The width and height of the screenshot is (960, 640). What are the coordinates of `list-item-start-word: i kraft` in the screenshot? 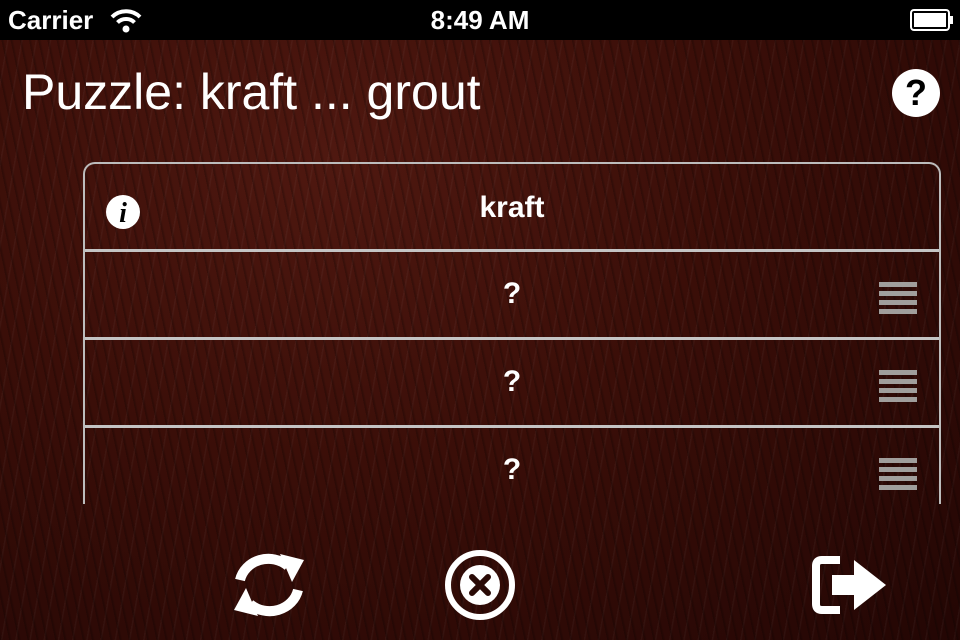 It's located at (512, 208).